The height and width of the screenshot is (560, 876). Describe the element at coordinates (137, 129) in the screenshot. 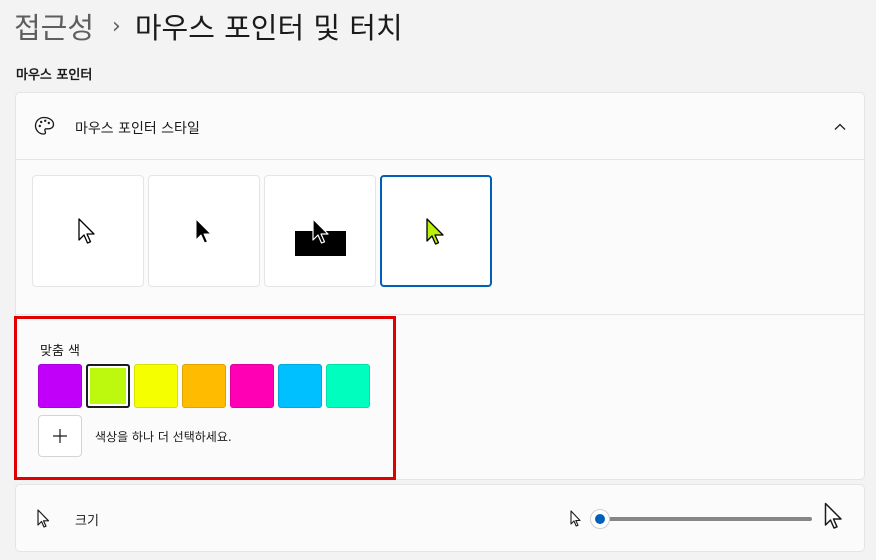

I see `pointer-style-label: 마우스 포인터 스타일` at that location.